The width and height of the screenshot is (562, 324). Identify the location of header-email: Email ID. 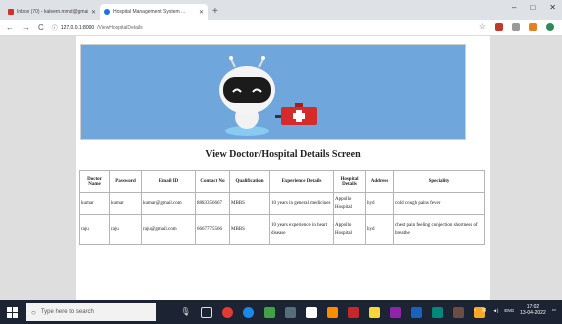
(168, 181).